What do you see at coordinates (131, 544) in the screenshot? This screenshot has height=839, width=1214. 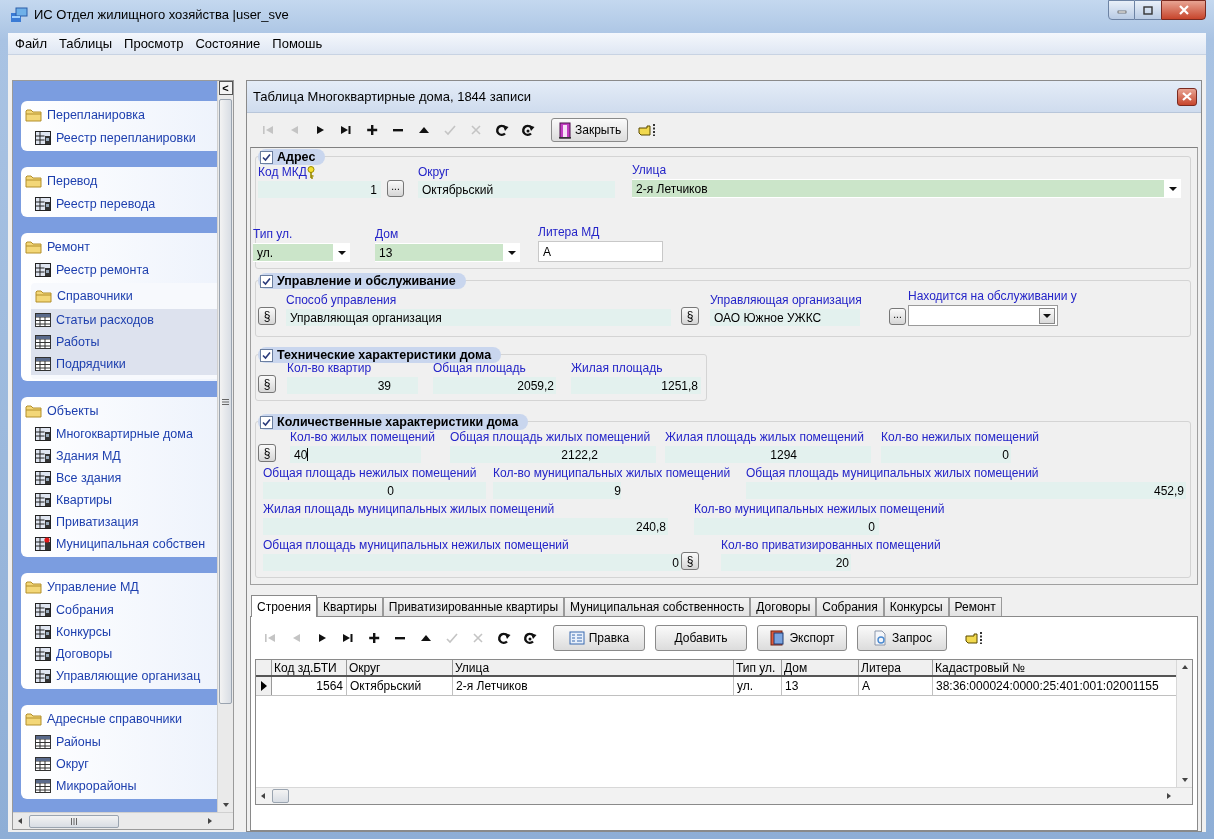 I see `sidebar-item: Муниципальная собствен` at bounding box center [131, 544].